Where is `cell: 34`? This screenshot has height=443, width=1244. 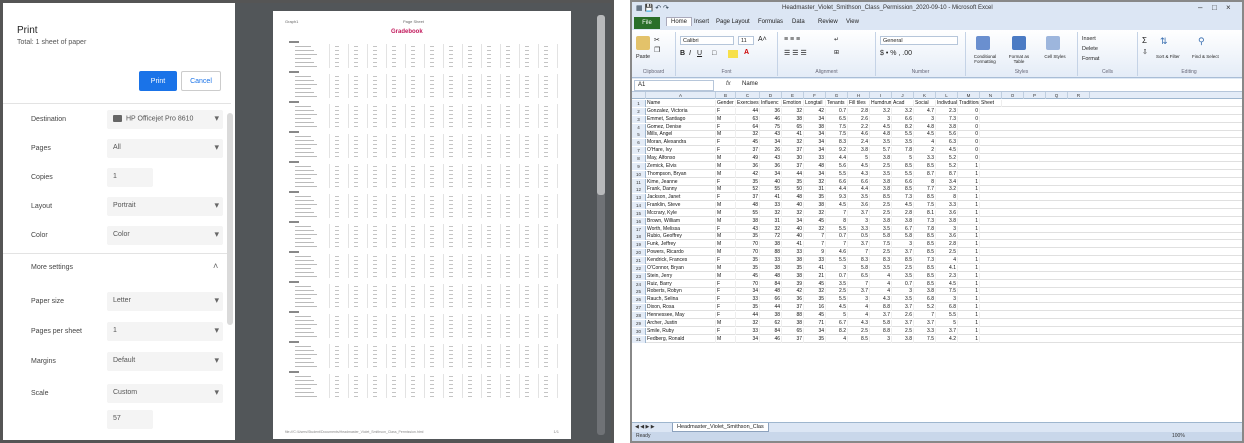 cell: 34 is located at coordinates (748, 339).